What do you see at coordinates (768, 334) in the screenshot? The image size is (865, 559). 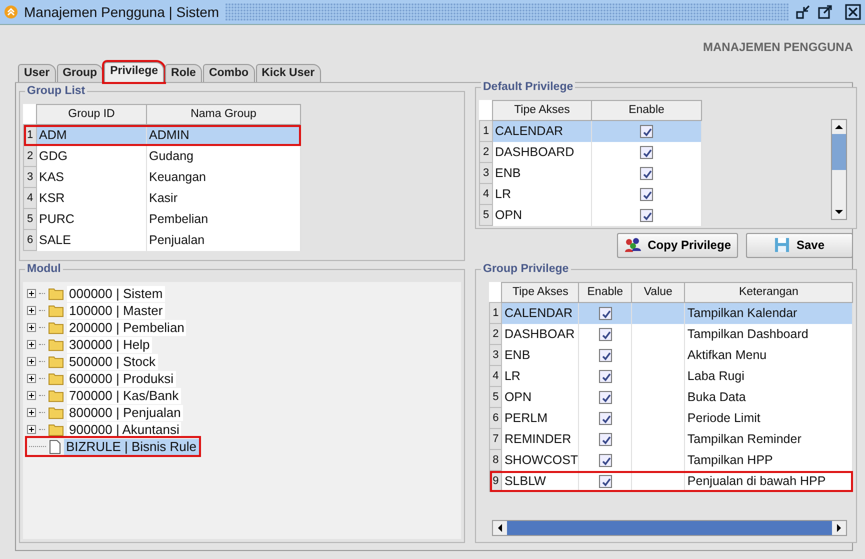 I see `table-cell: Tampilkan Dashboard` at bounding box center [768, 334].